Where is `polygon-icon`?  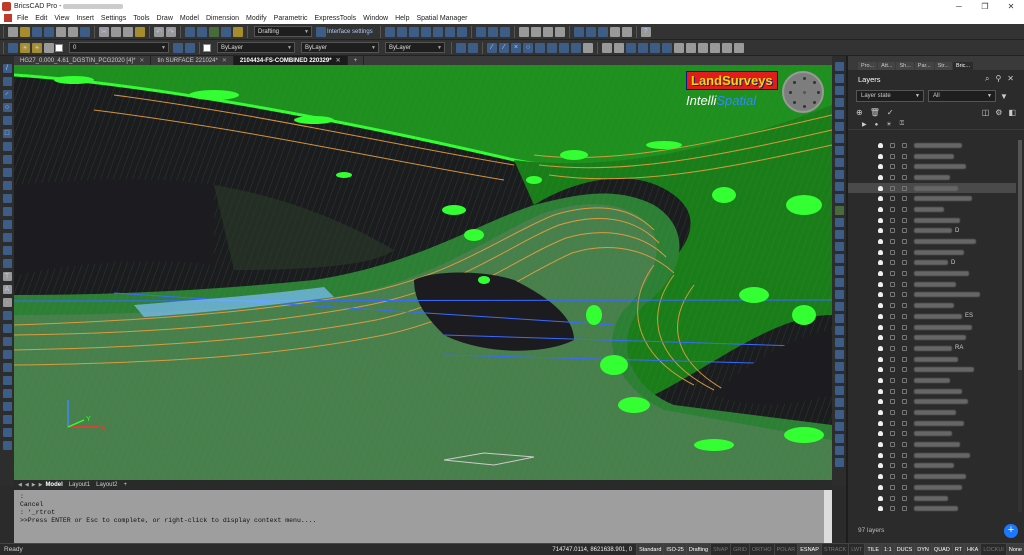
polygon-icon is located at coordinates (7, 146).